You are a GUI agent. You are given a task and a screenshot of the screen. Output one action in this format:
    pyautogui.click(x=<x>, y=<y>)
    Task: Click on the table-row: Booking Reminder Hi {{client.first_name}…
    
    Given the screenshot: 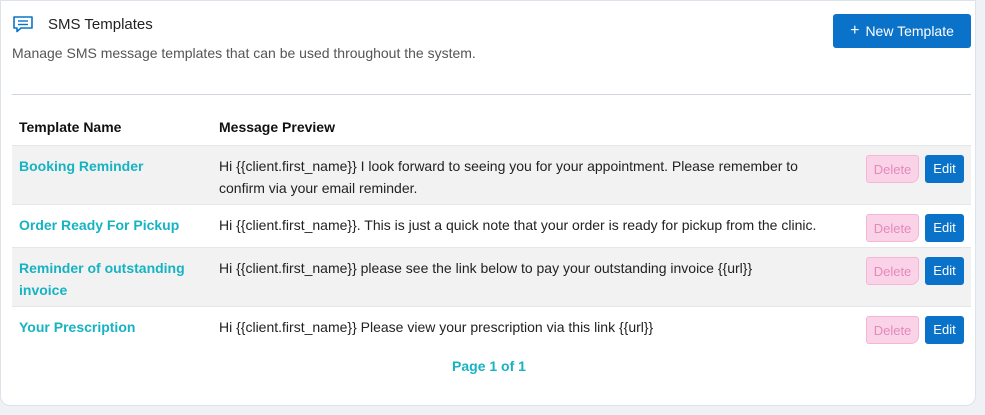 What is the action you would take?
    pyautogui.click(x=491, y=175)
    